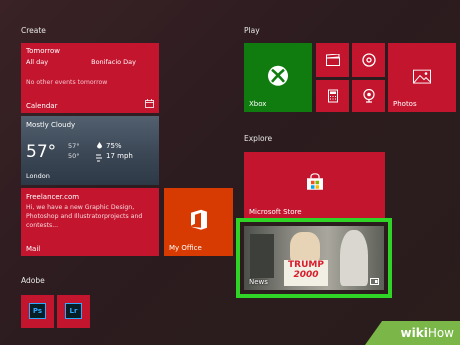 The image size is (460, 345). I want to click on xbox-tile: Xbox, so click(278, 77).